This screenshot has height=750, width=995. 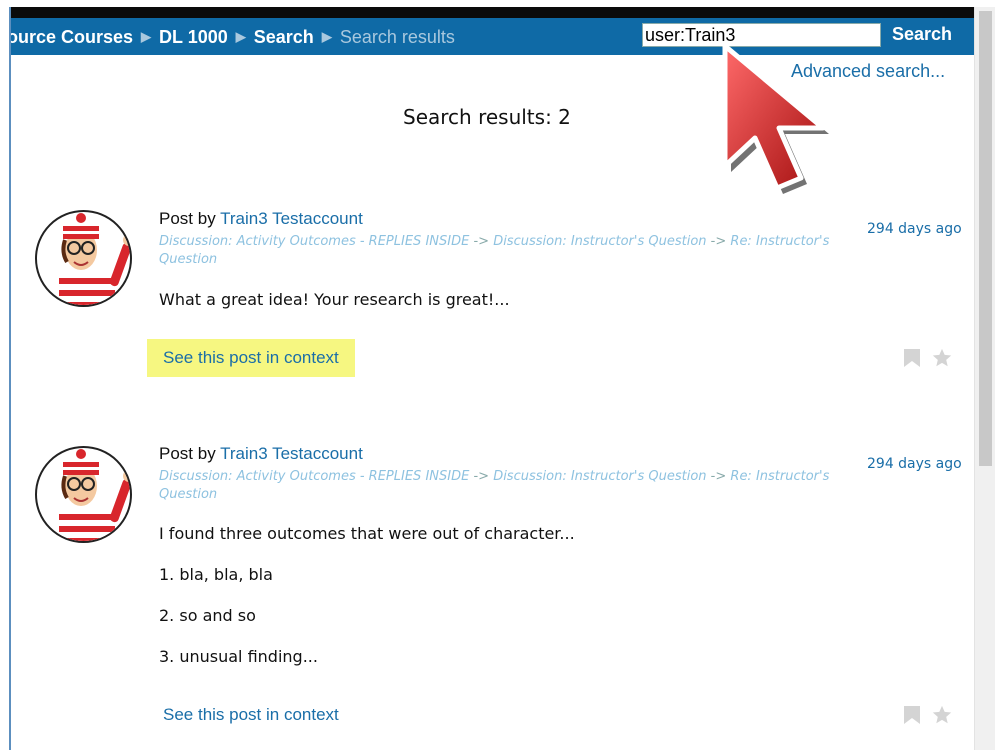 What do you see at coordinates (207, 615) in the screenshot?
I see `post-body-line: 2. so and so` at bounding box center [207, 615].